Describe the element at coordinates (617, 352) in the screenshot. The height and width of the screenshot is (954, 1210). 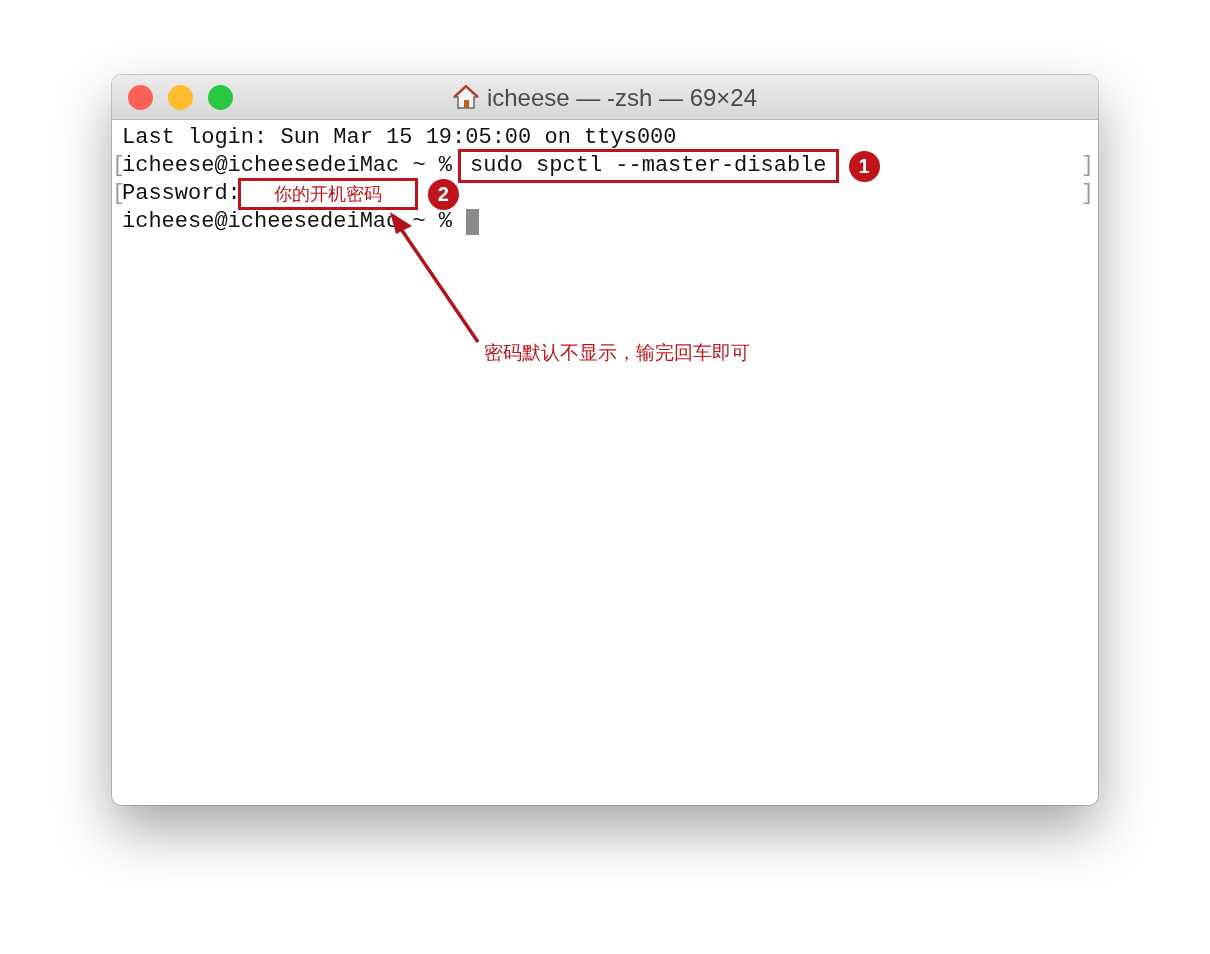
I see `annotation-note: 密码默认不显示，输完回车即可` at that location.